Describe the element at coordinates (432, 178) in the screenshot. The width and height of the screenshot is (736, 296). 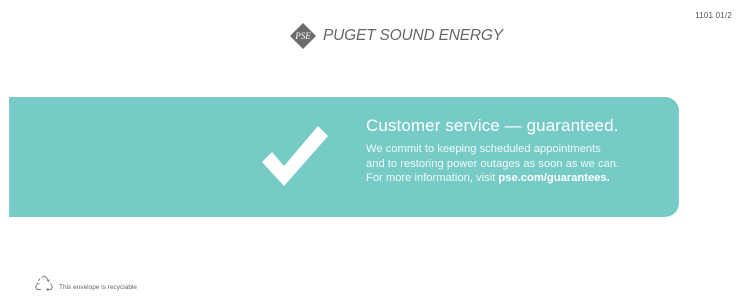
I see `banner-body-line3: For more information, visit` at that location.